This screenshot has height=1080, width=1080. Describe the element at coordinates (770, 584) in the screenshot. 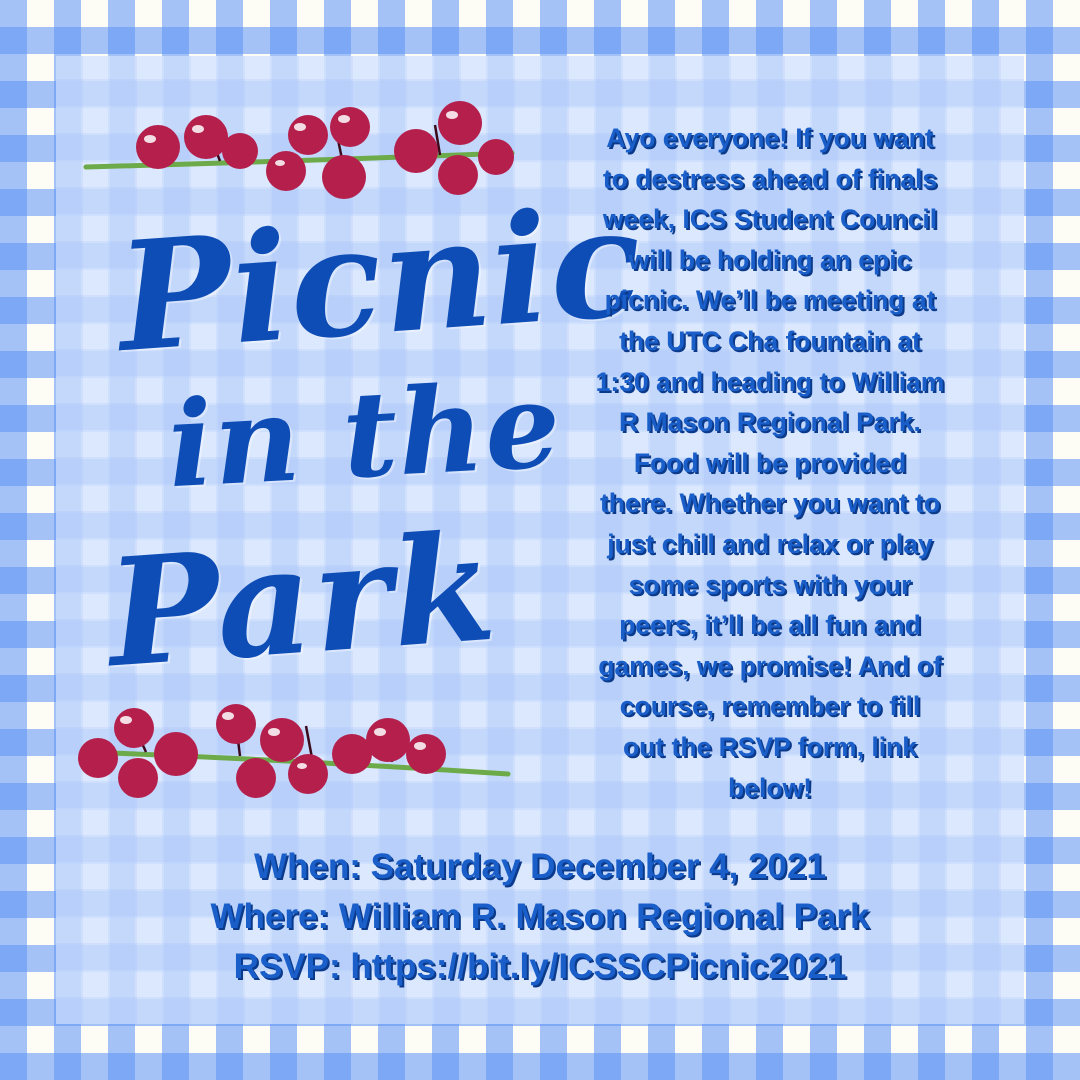

I see `description-line: some sports with your` at that location.